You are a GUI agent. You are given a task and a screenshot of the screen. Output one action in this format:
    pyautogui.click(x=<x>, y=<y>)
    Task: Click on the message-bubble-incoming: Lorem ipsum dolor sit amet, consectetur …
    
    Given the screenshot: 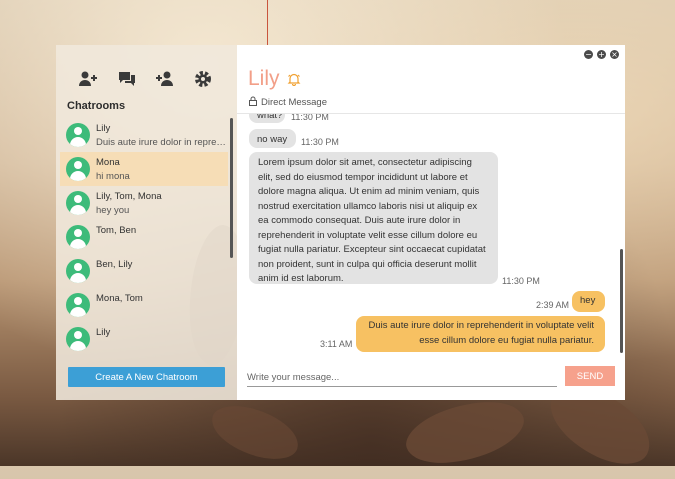 What is the action you would take?
    pyautogui.click(x=373, y=218)
    